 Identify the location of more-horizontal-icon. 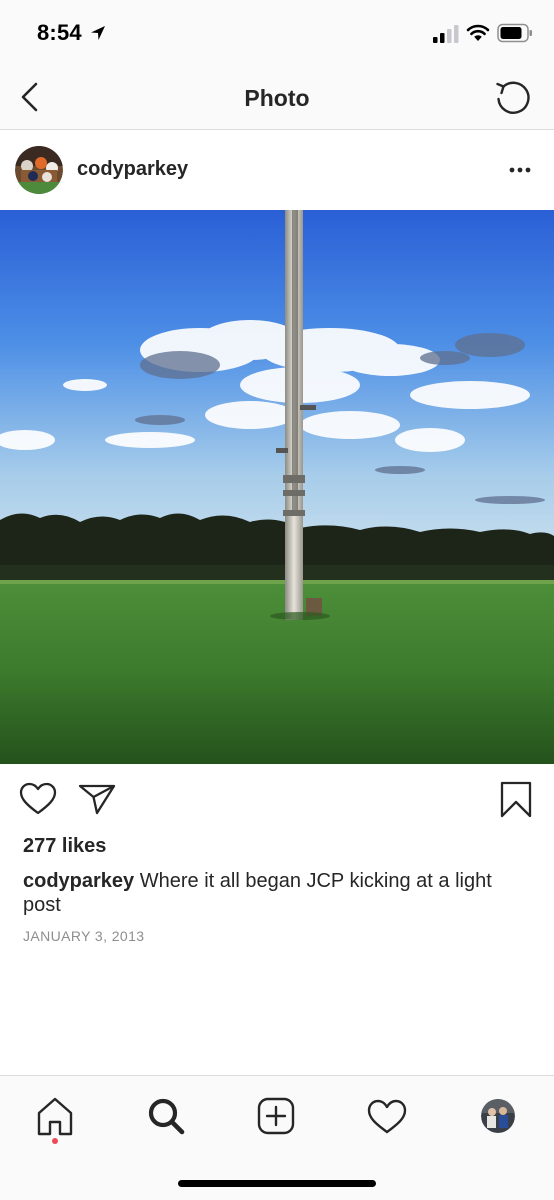
(520, 170).